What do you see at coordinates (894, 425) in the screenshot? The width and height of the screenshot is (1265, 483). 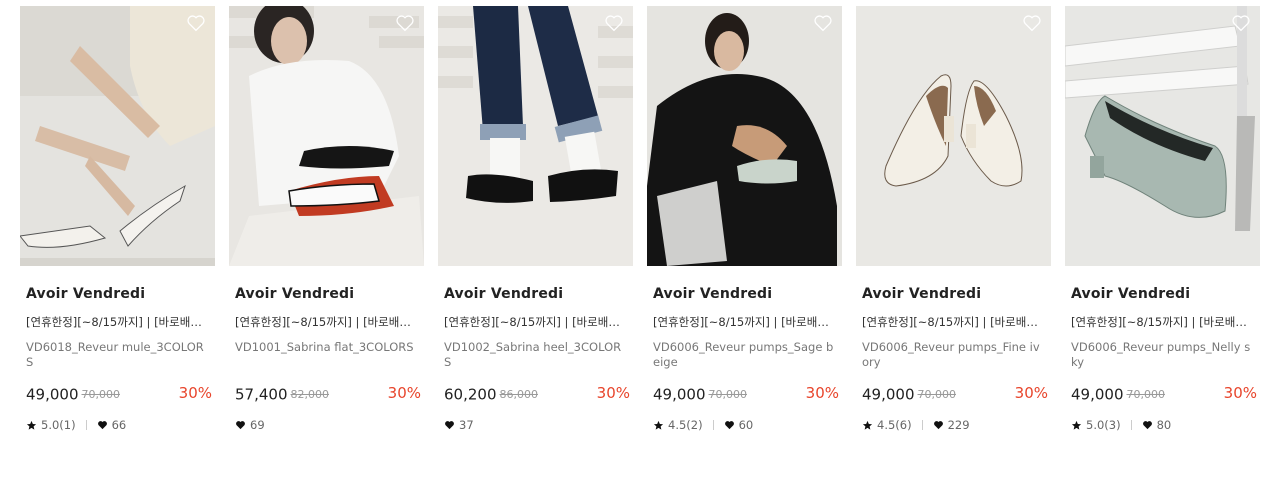 I see `rating-value: 4.5(6)` at bounding box center [894, 425].